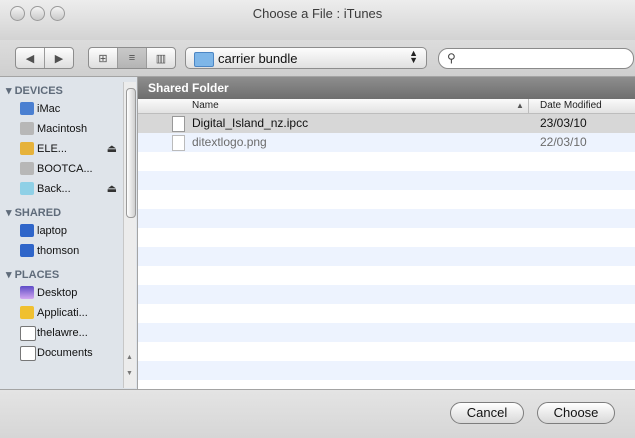  What do you see at coordinates (68, 293) in the screenshot?
I see `sidebar-item-desktop: Desktop` at bounding box center [68, 293].